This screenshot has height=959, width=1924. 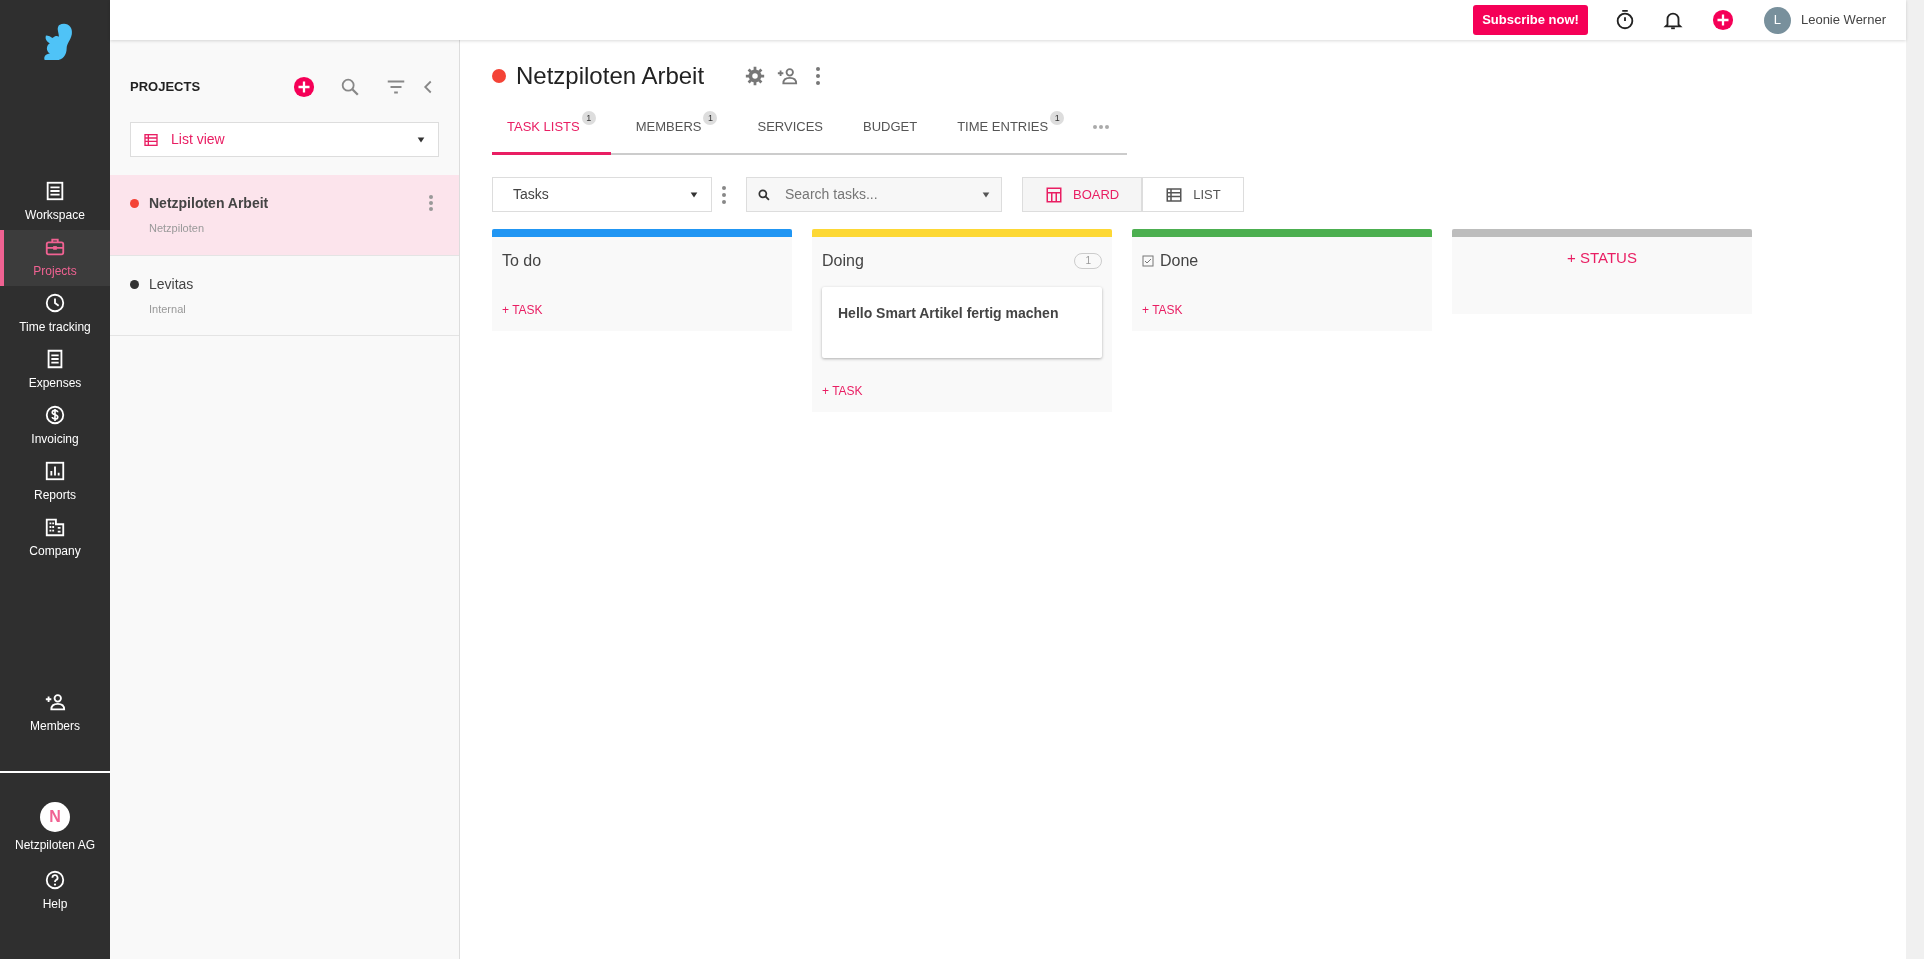 I want to click on tab: BUDGET, so click(x=890, y=129).